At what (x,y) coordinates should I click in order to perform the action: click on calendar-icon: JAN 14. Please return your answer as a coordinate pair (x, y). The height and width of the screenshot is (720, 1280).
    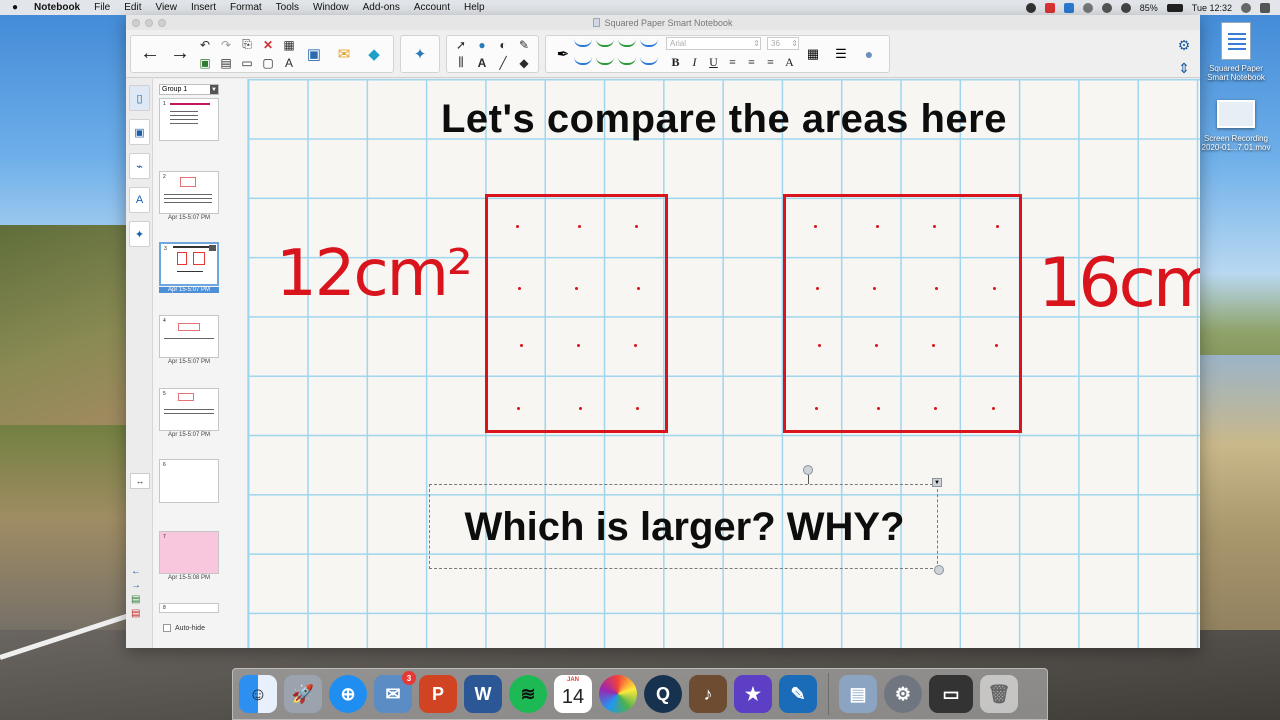
    Looking at the image, I should click on (573, 694).